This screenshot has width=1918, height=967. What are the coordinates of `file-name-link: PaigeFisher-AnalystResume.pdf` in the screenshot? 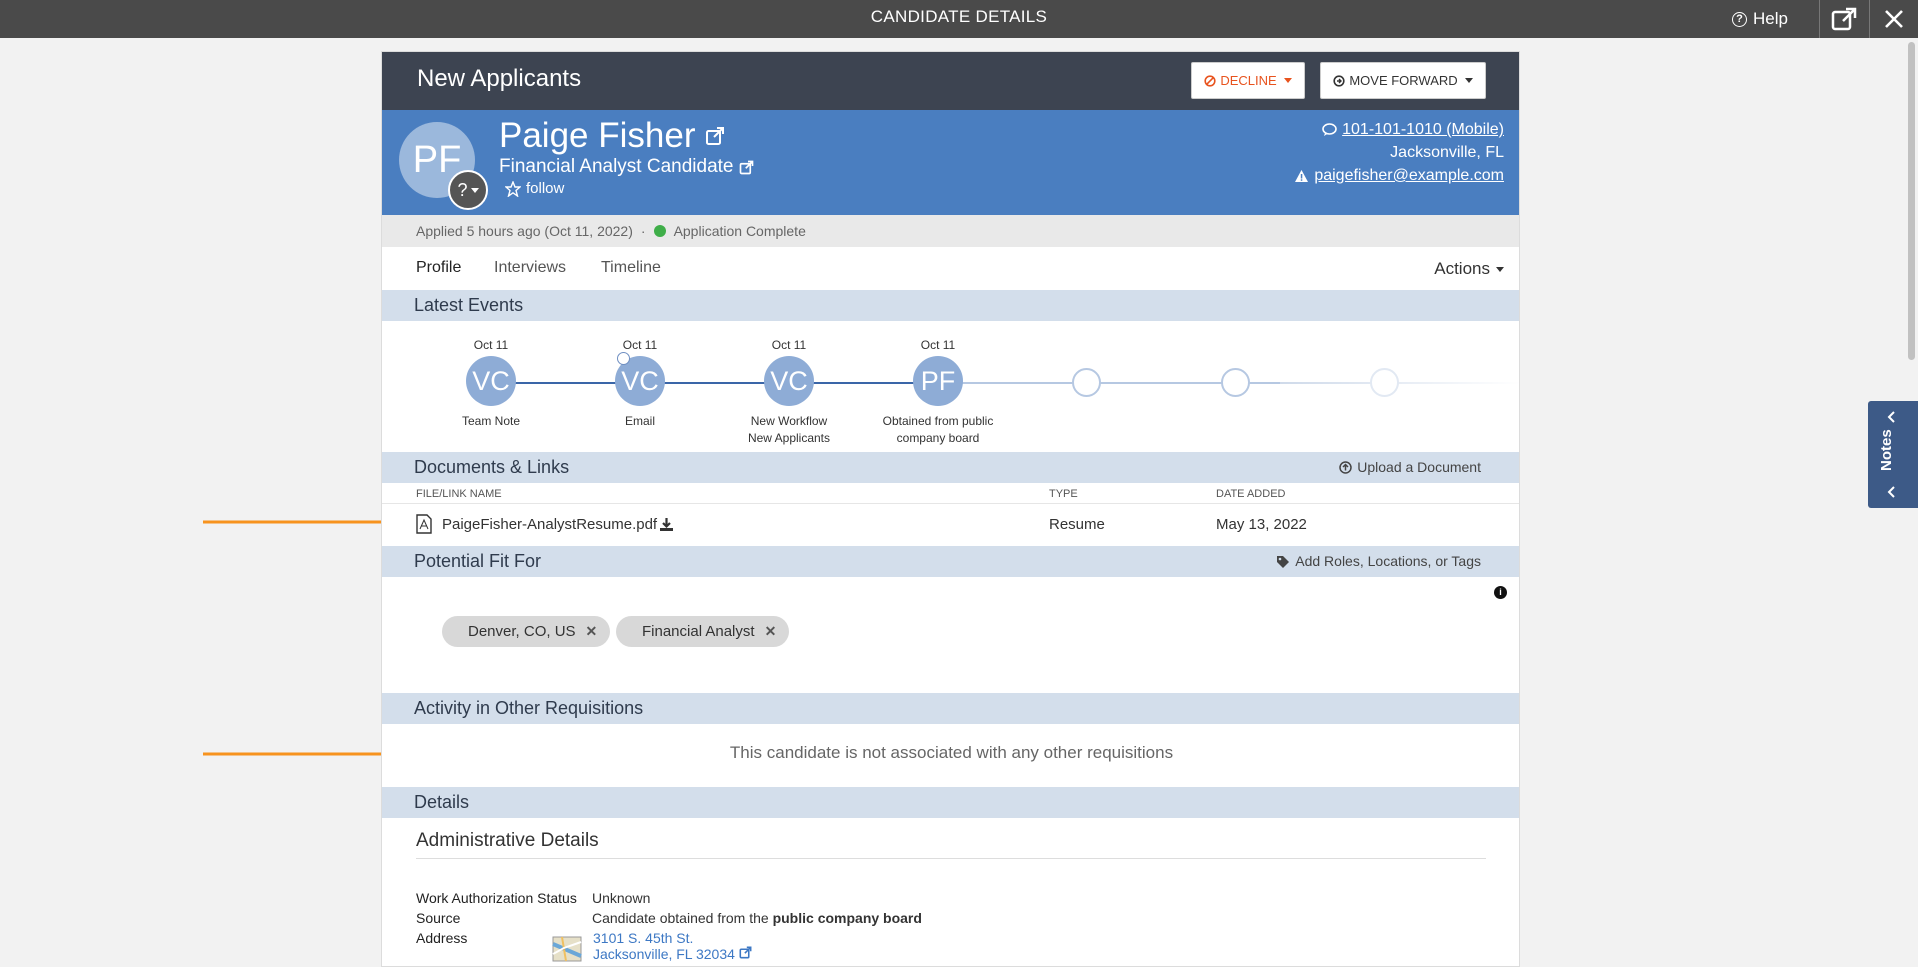 It's located at (549, 524).